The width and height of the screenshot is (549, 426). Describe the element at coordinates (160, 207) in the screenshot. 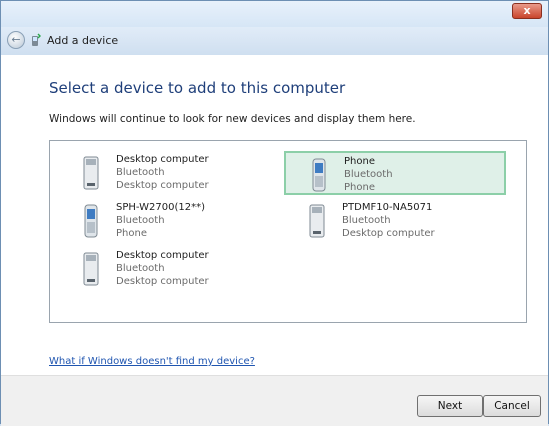

I see `device-name: SPH-W2700(12**)` at that location.